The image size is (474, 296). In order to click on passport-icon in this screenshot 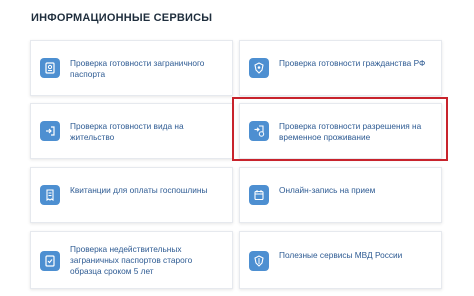, I will do `click(50, 68)`.